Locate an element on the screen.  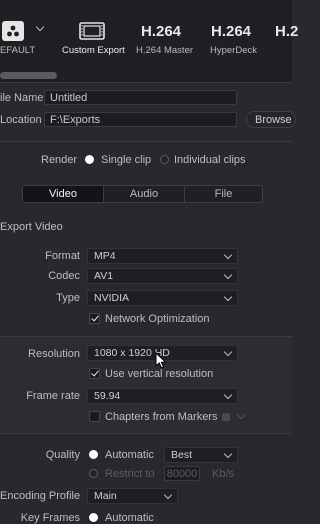
format-label: Format is located at coordinates (62, 256).